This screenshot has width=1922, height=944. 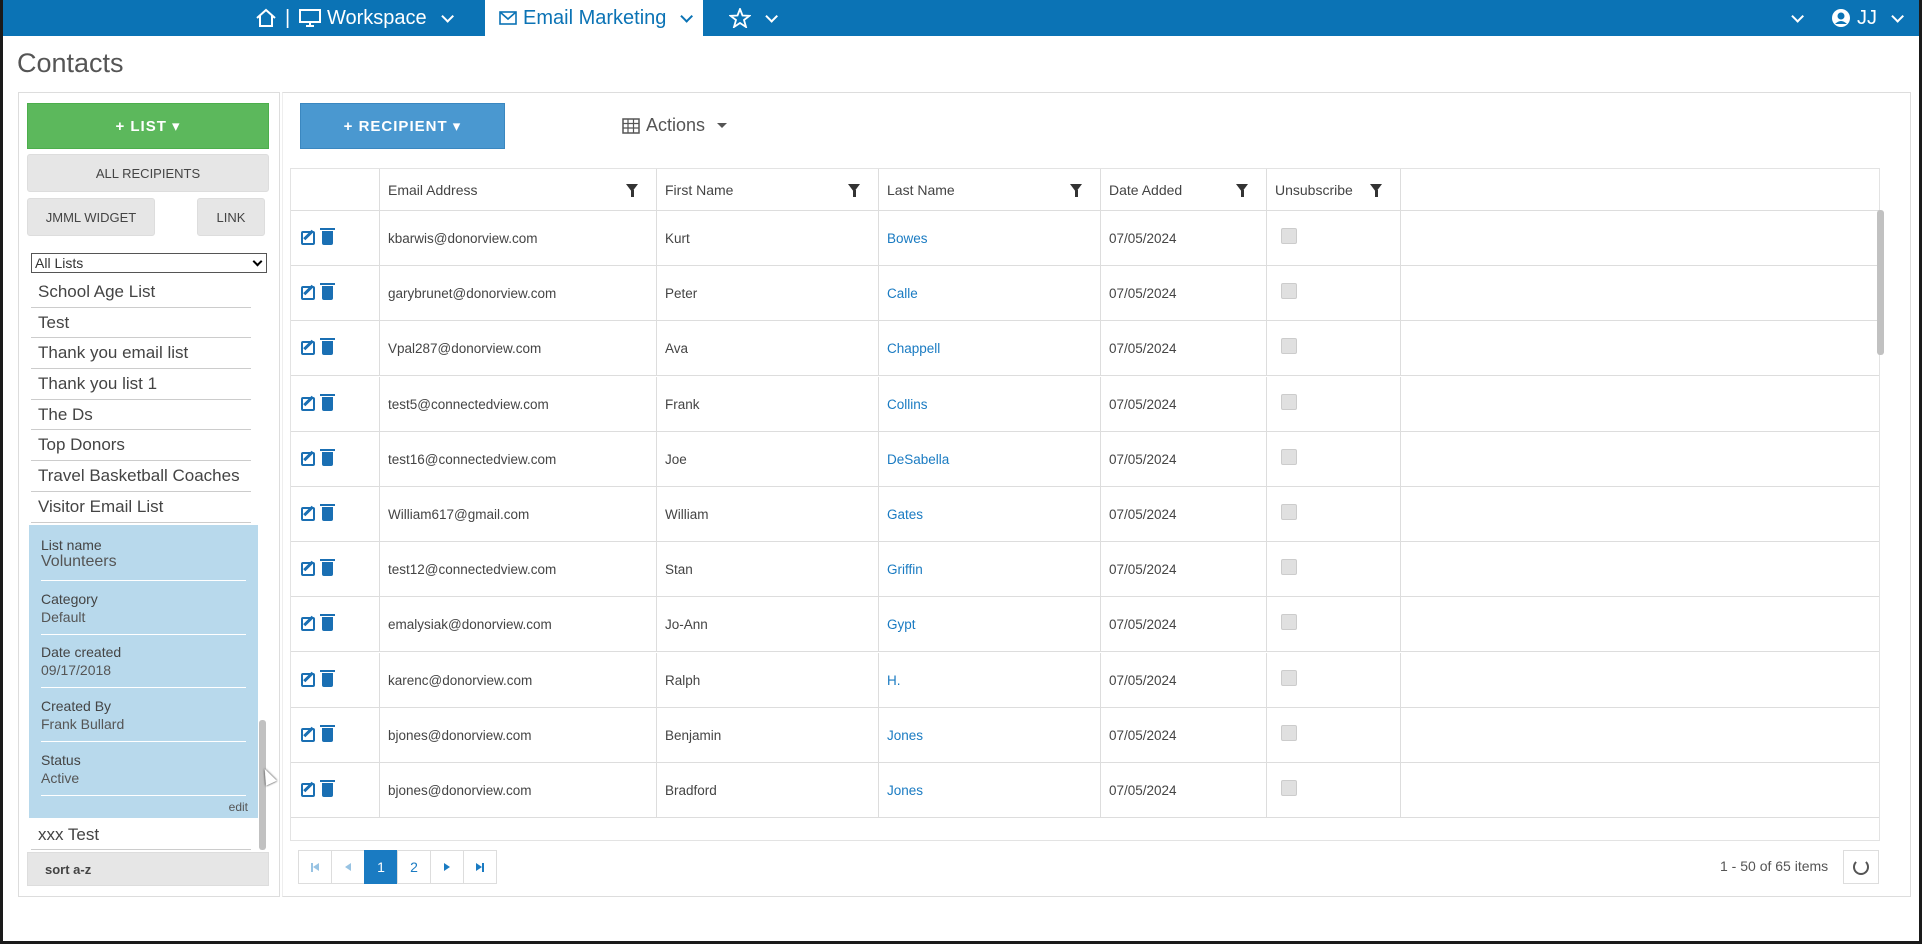 What do you see at coordinates (376, 18) in the screenshot?
I see `nav-workspace: Workspace` at bounding box center [376, 18].